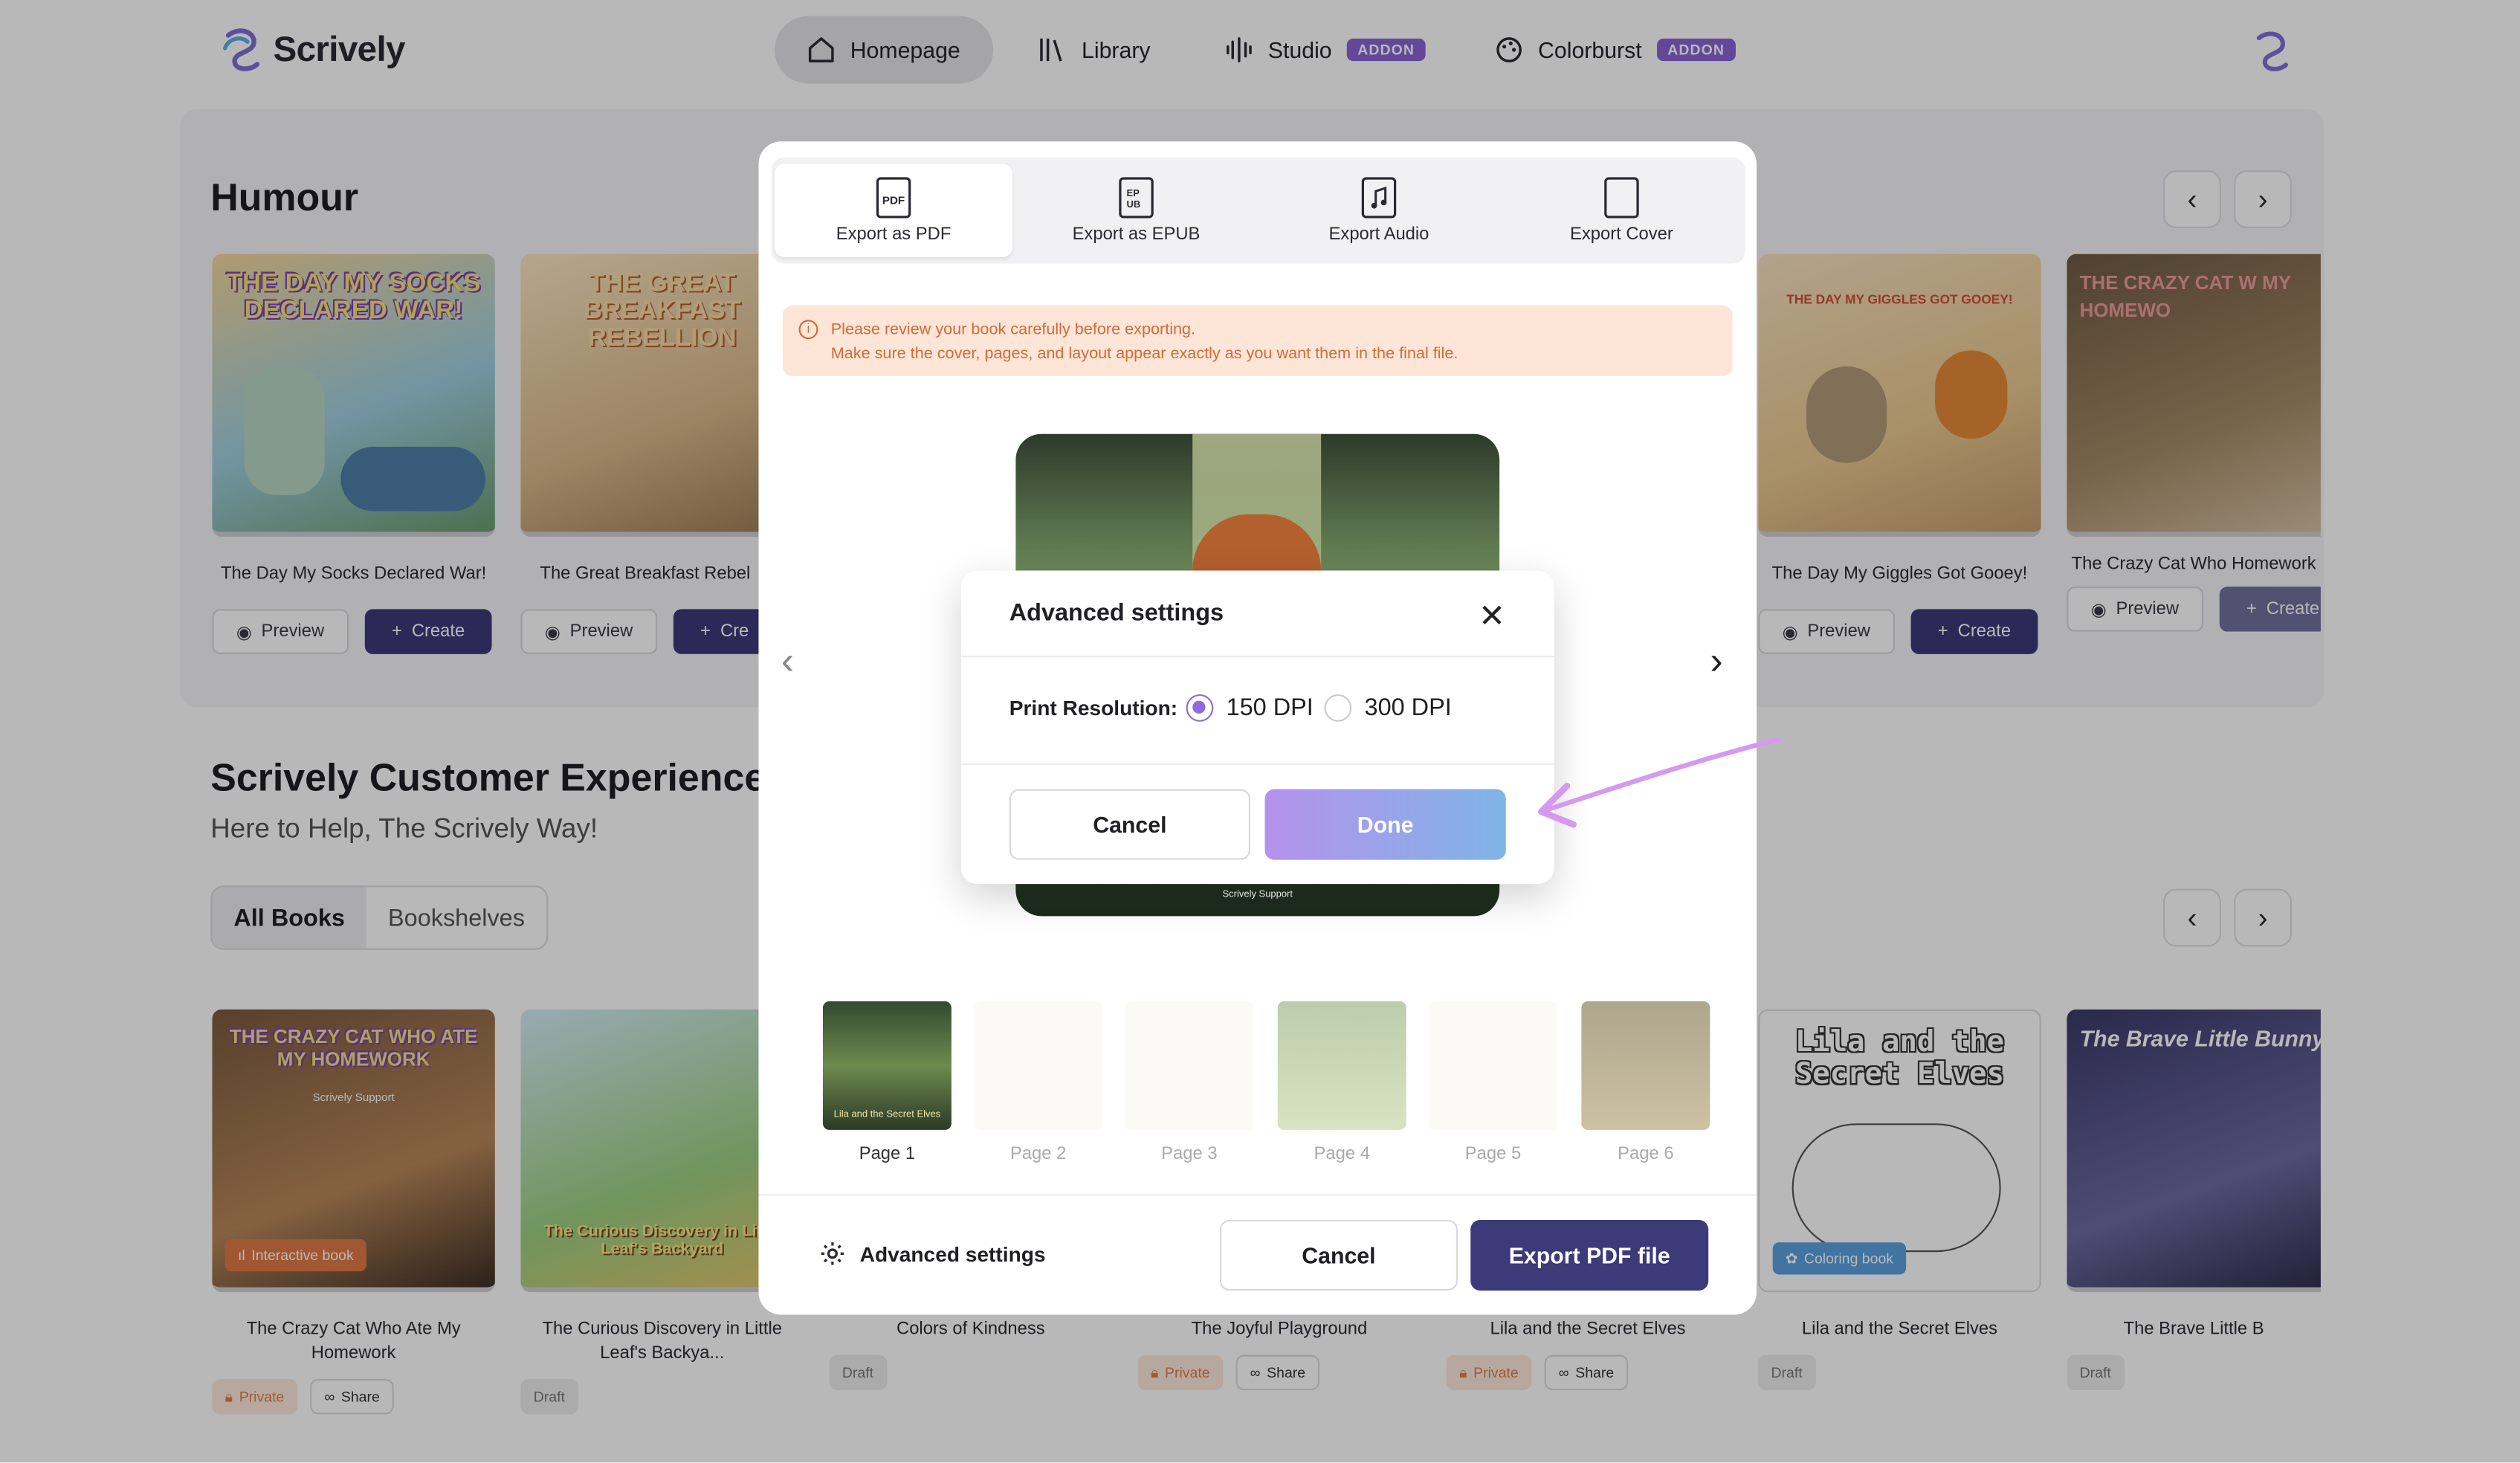  Describe the element at coordinates (1646, 1154) in the screenshot. I see `page-label: Page 6` at that location.